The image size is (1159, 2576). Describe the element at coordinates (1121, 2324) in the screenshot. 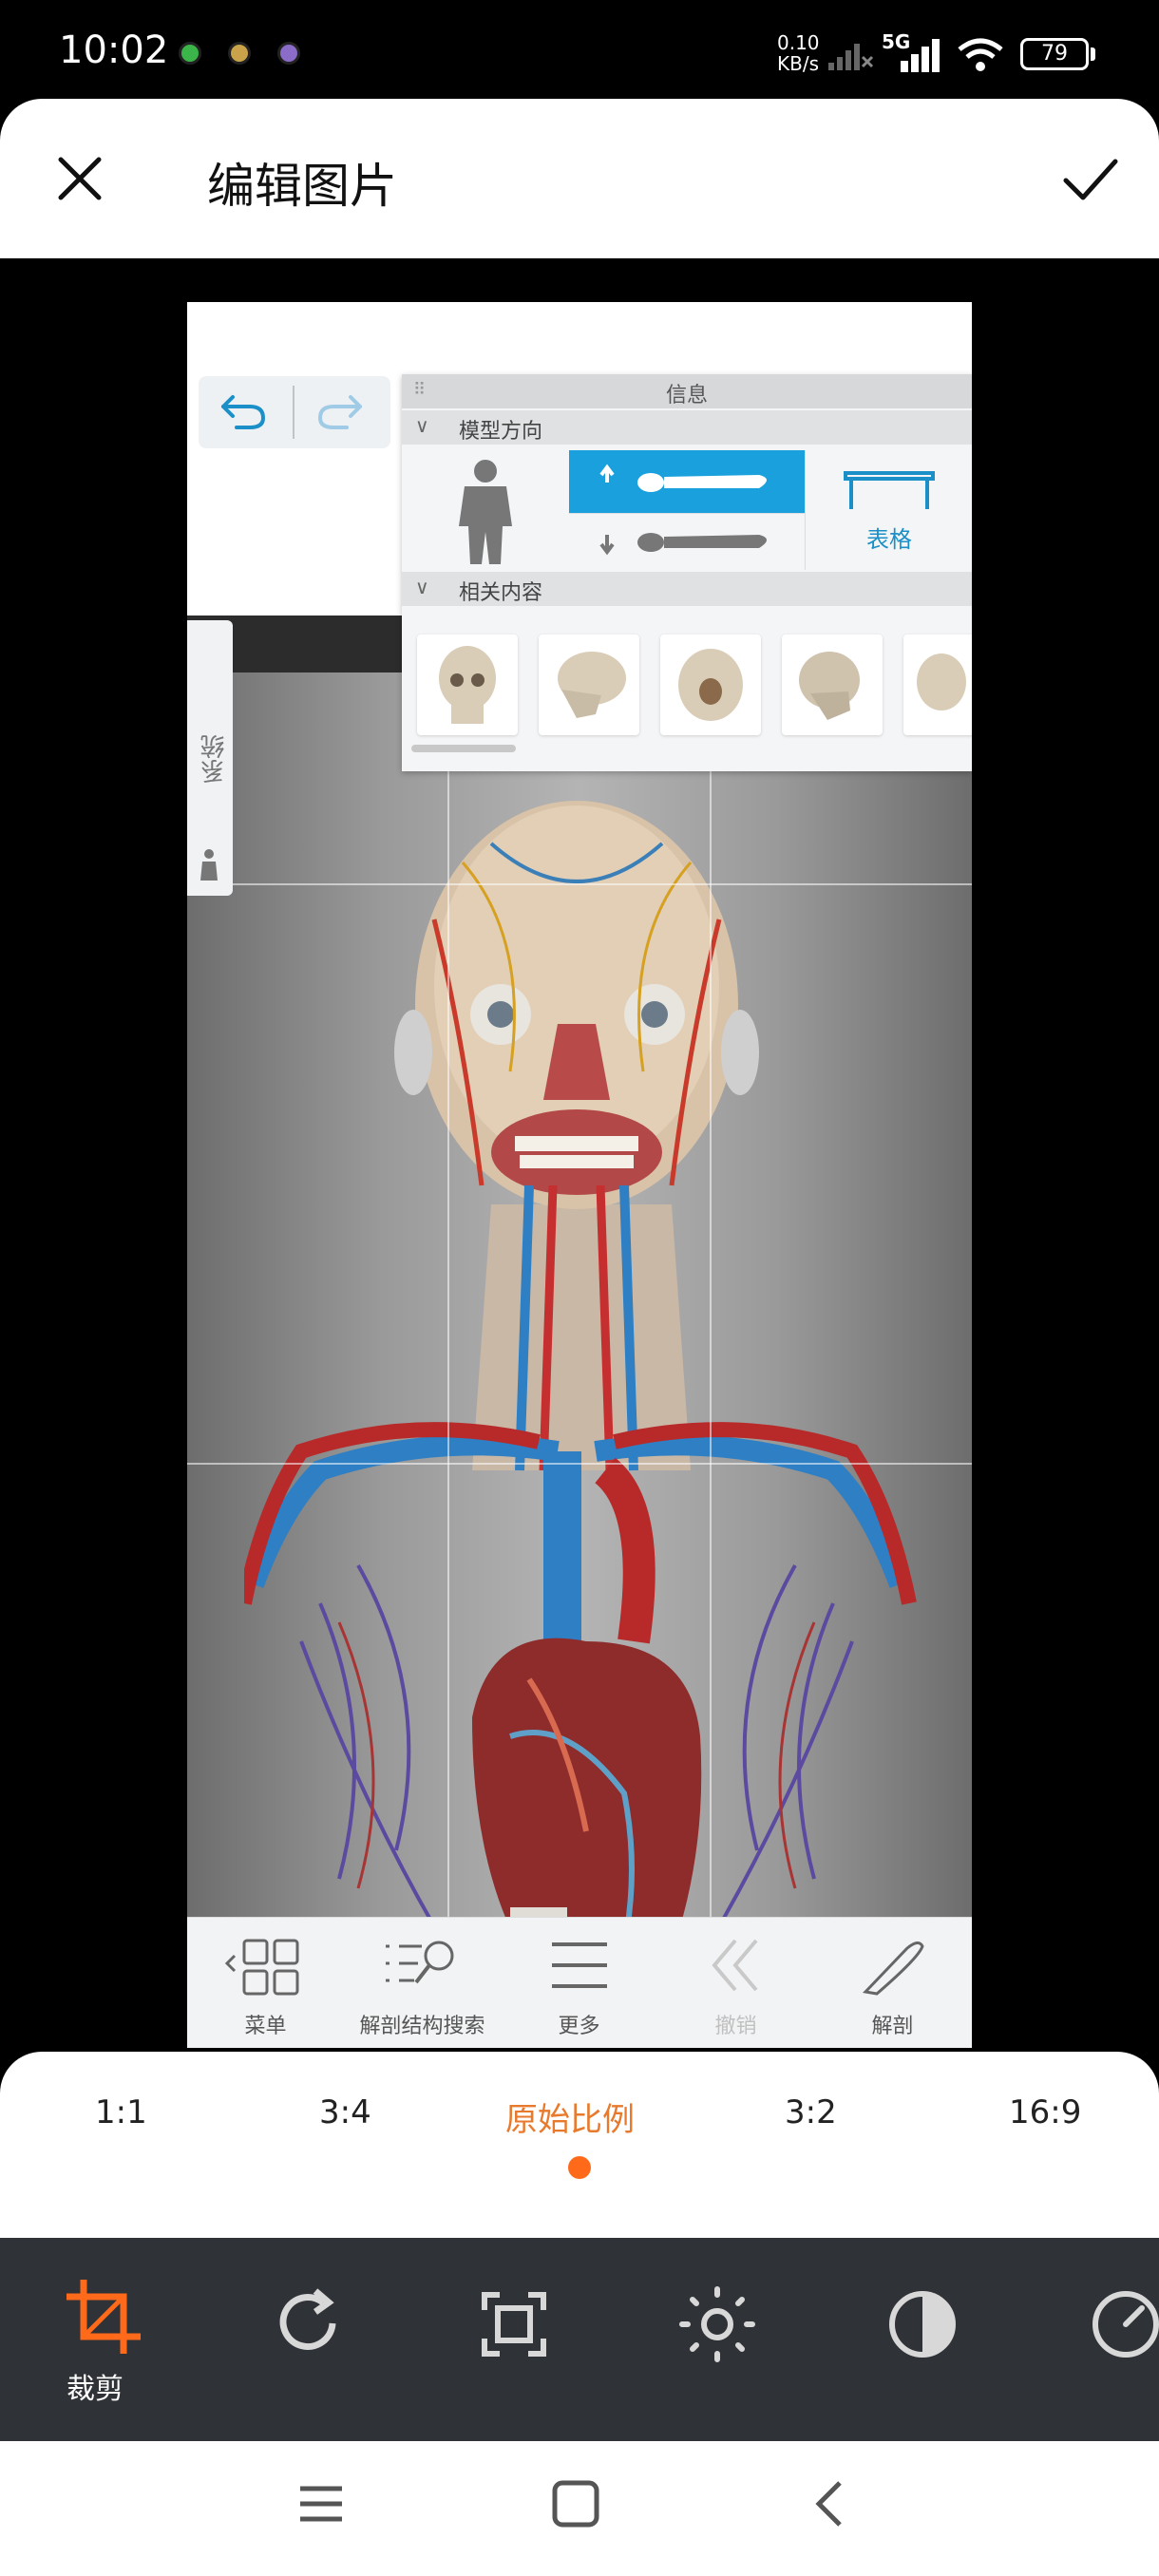

I see `saturation-gauge-icon` at that location.